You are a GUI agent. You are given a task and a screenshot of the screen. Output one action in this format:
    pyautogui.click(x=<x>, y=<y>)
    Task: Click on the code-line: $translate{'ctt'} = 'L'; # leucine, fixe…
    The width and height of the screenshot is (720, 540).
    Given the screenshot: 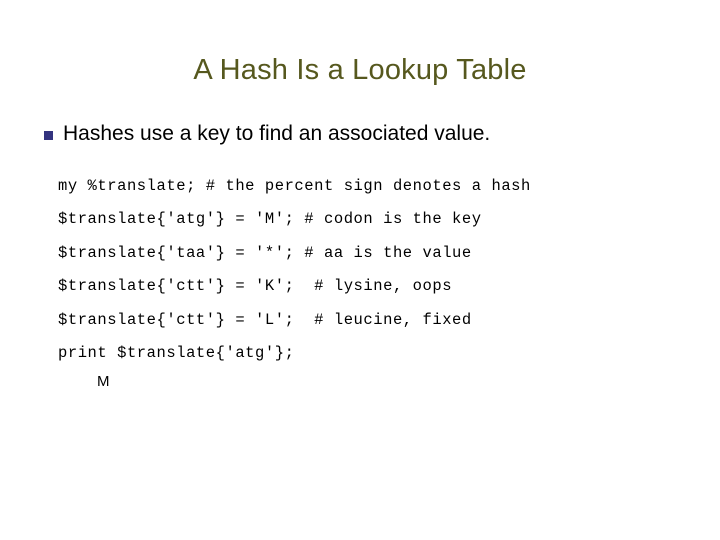 What is the action you would take?
    pyautogui.click(x=265, y=319)
    